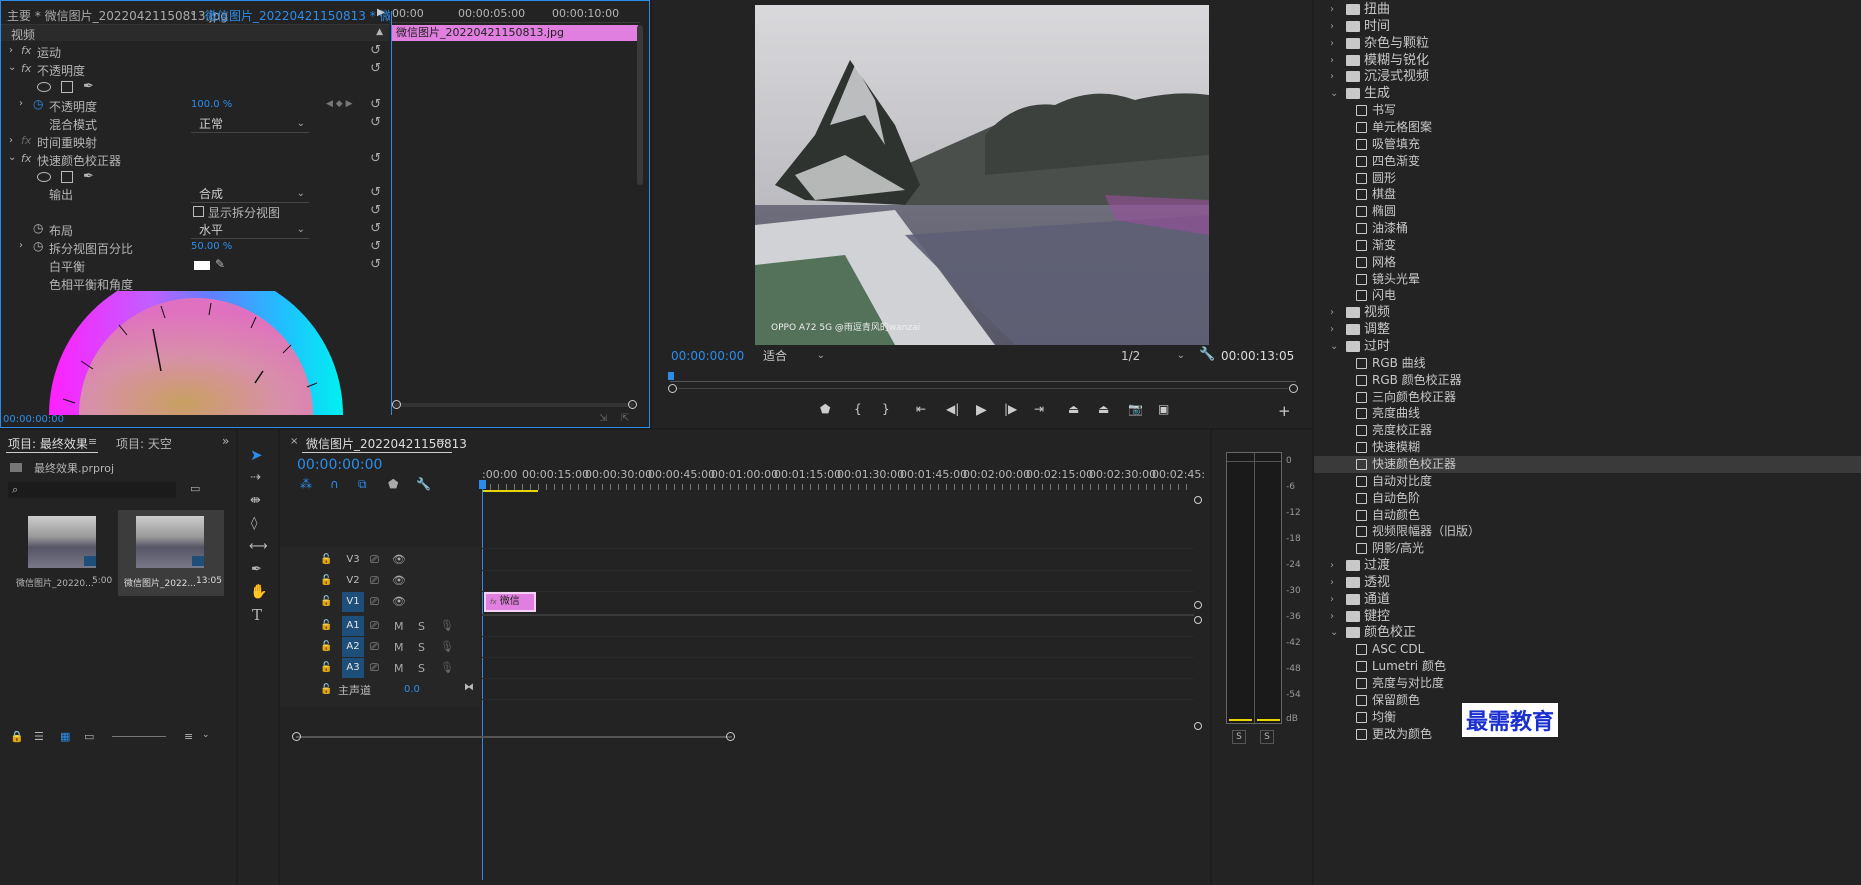  I want to click on effects-item: RGB 颜色校正器, so click(1587, 380).